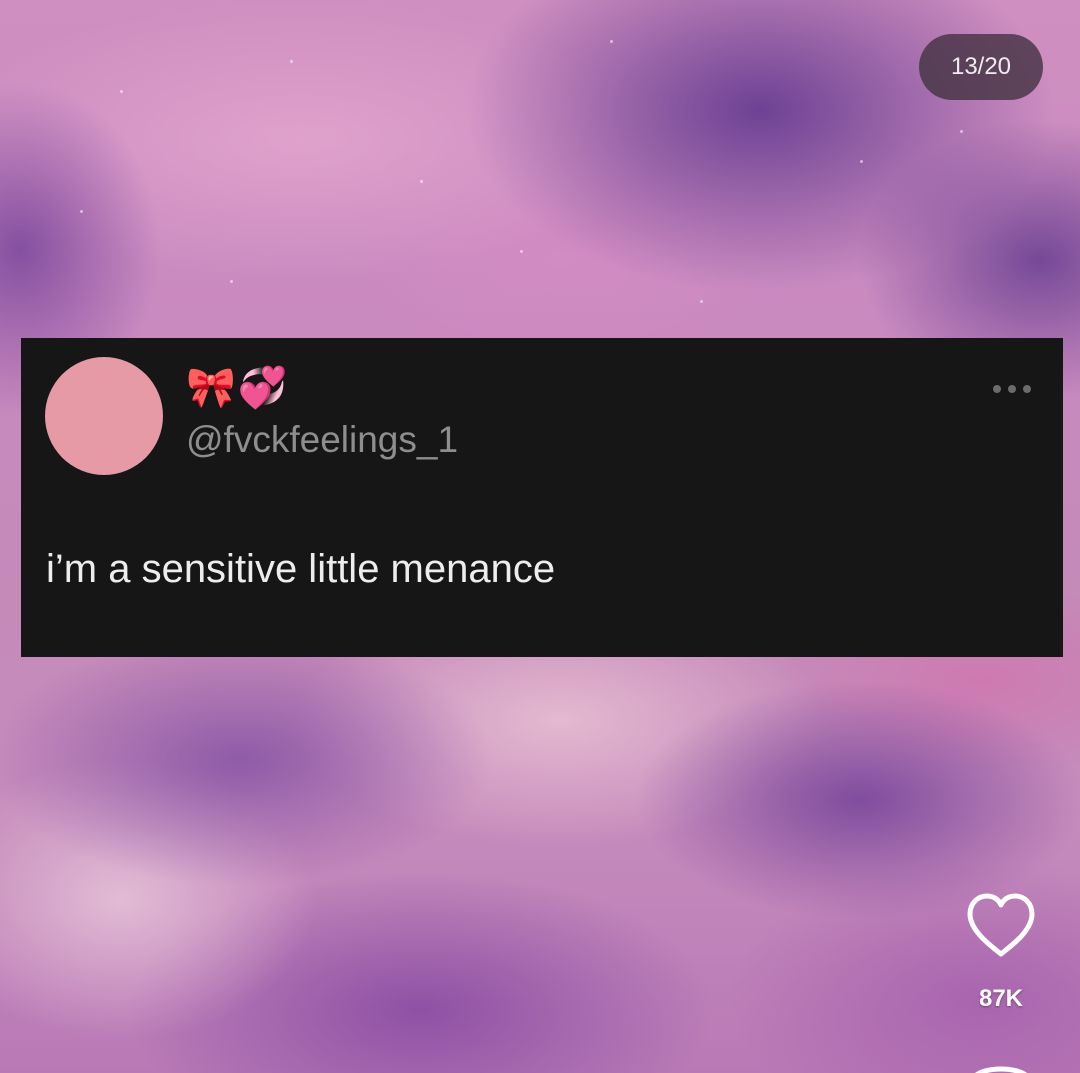  Describe the element at coordinates (301, 569) in the screenshot. I see `tweet-text: i’m a sensitive little menance` at that location.